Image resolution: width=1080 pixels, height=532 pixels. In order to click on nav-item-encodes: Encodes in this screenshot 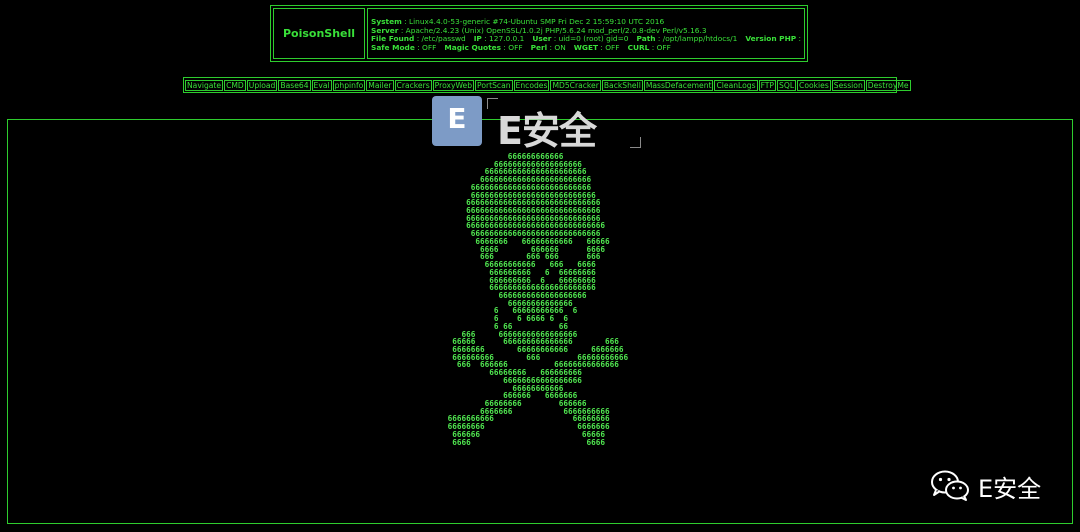, I will do `click(531, 85)`.